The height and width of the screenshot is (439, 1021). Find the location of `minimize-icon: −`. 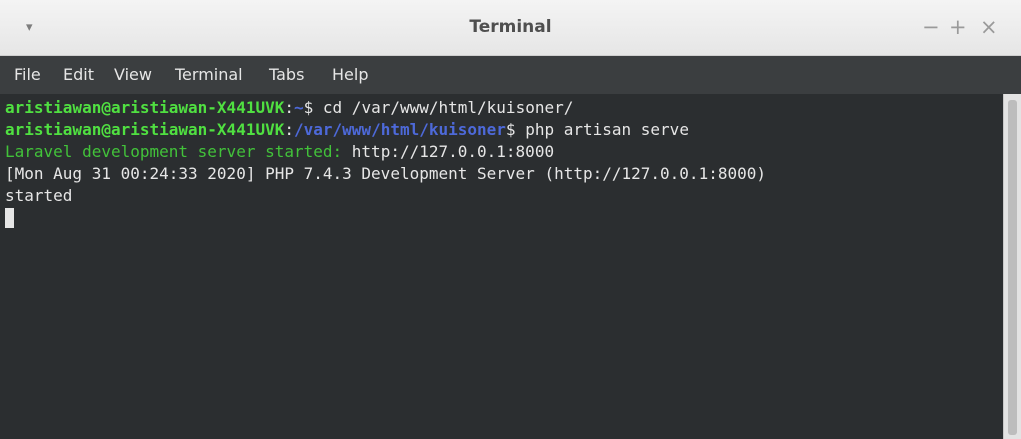

minimize-icon: − is located at coordinates (931, 27).